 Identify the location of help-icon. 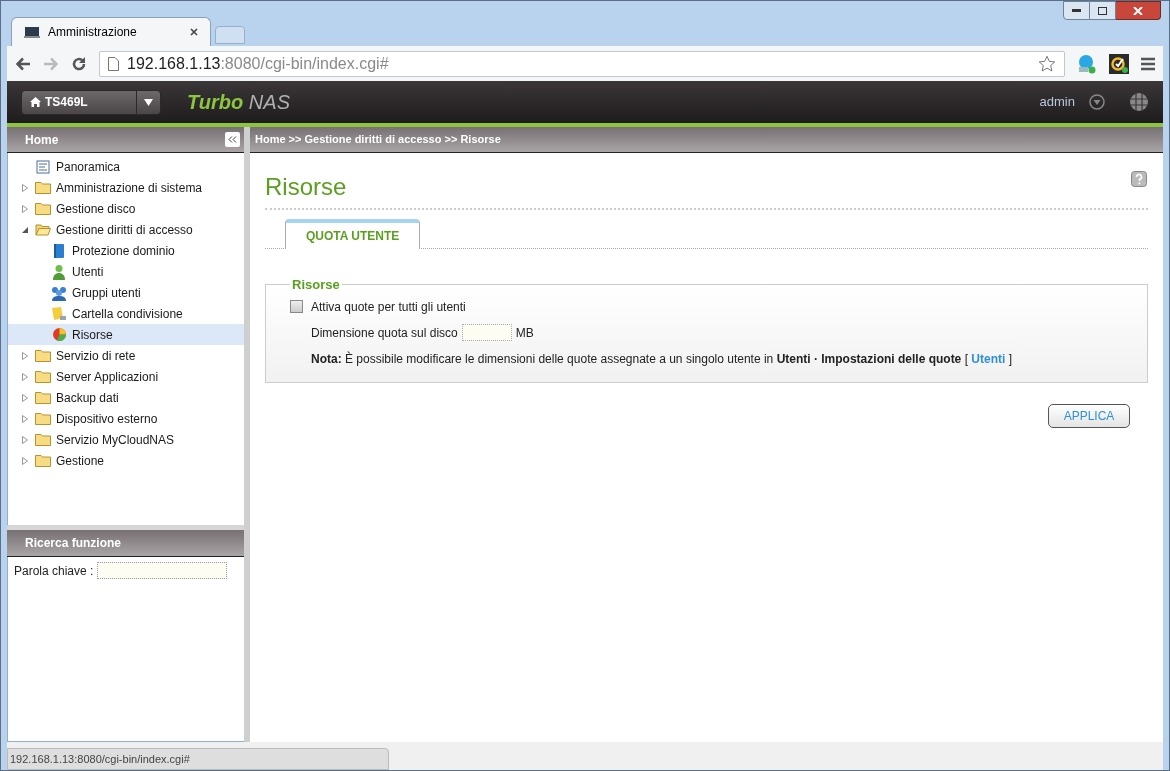
(1139, 179).